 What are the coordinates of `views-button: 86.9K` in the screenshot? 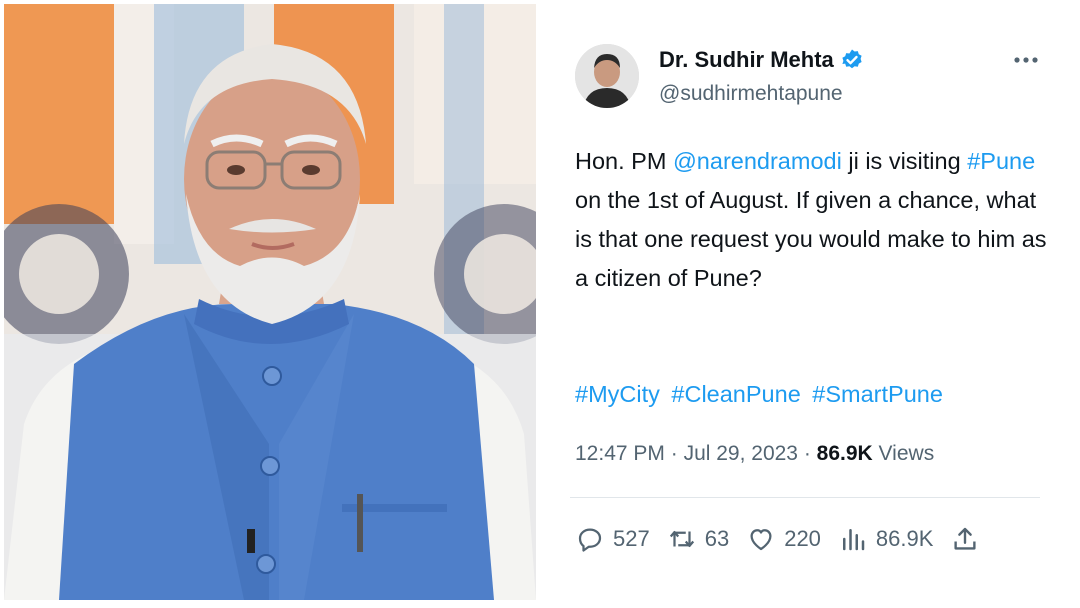 It's located at (886, 539).